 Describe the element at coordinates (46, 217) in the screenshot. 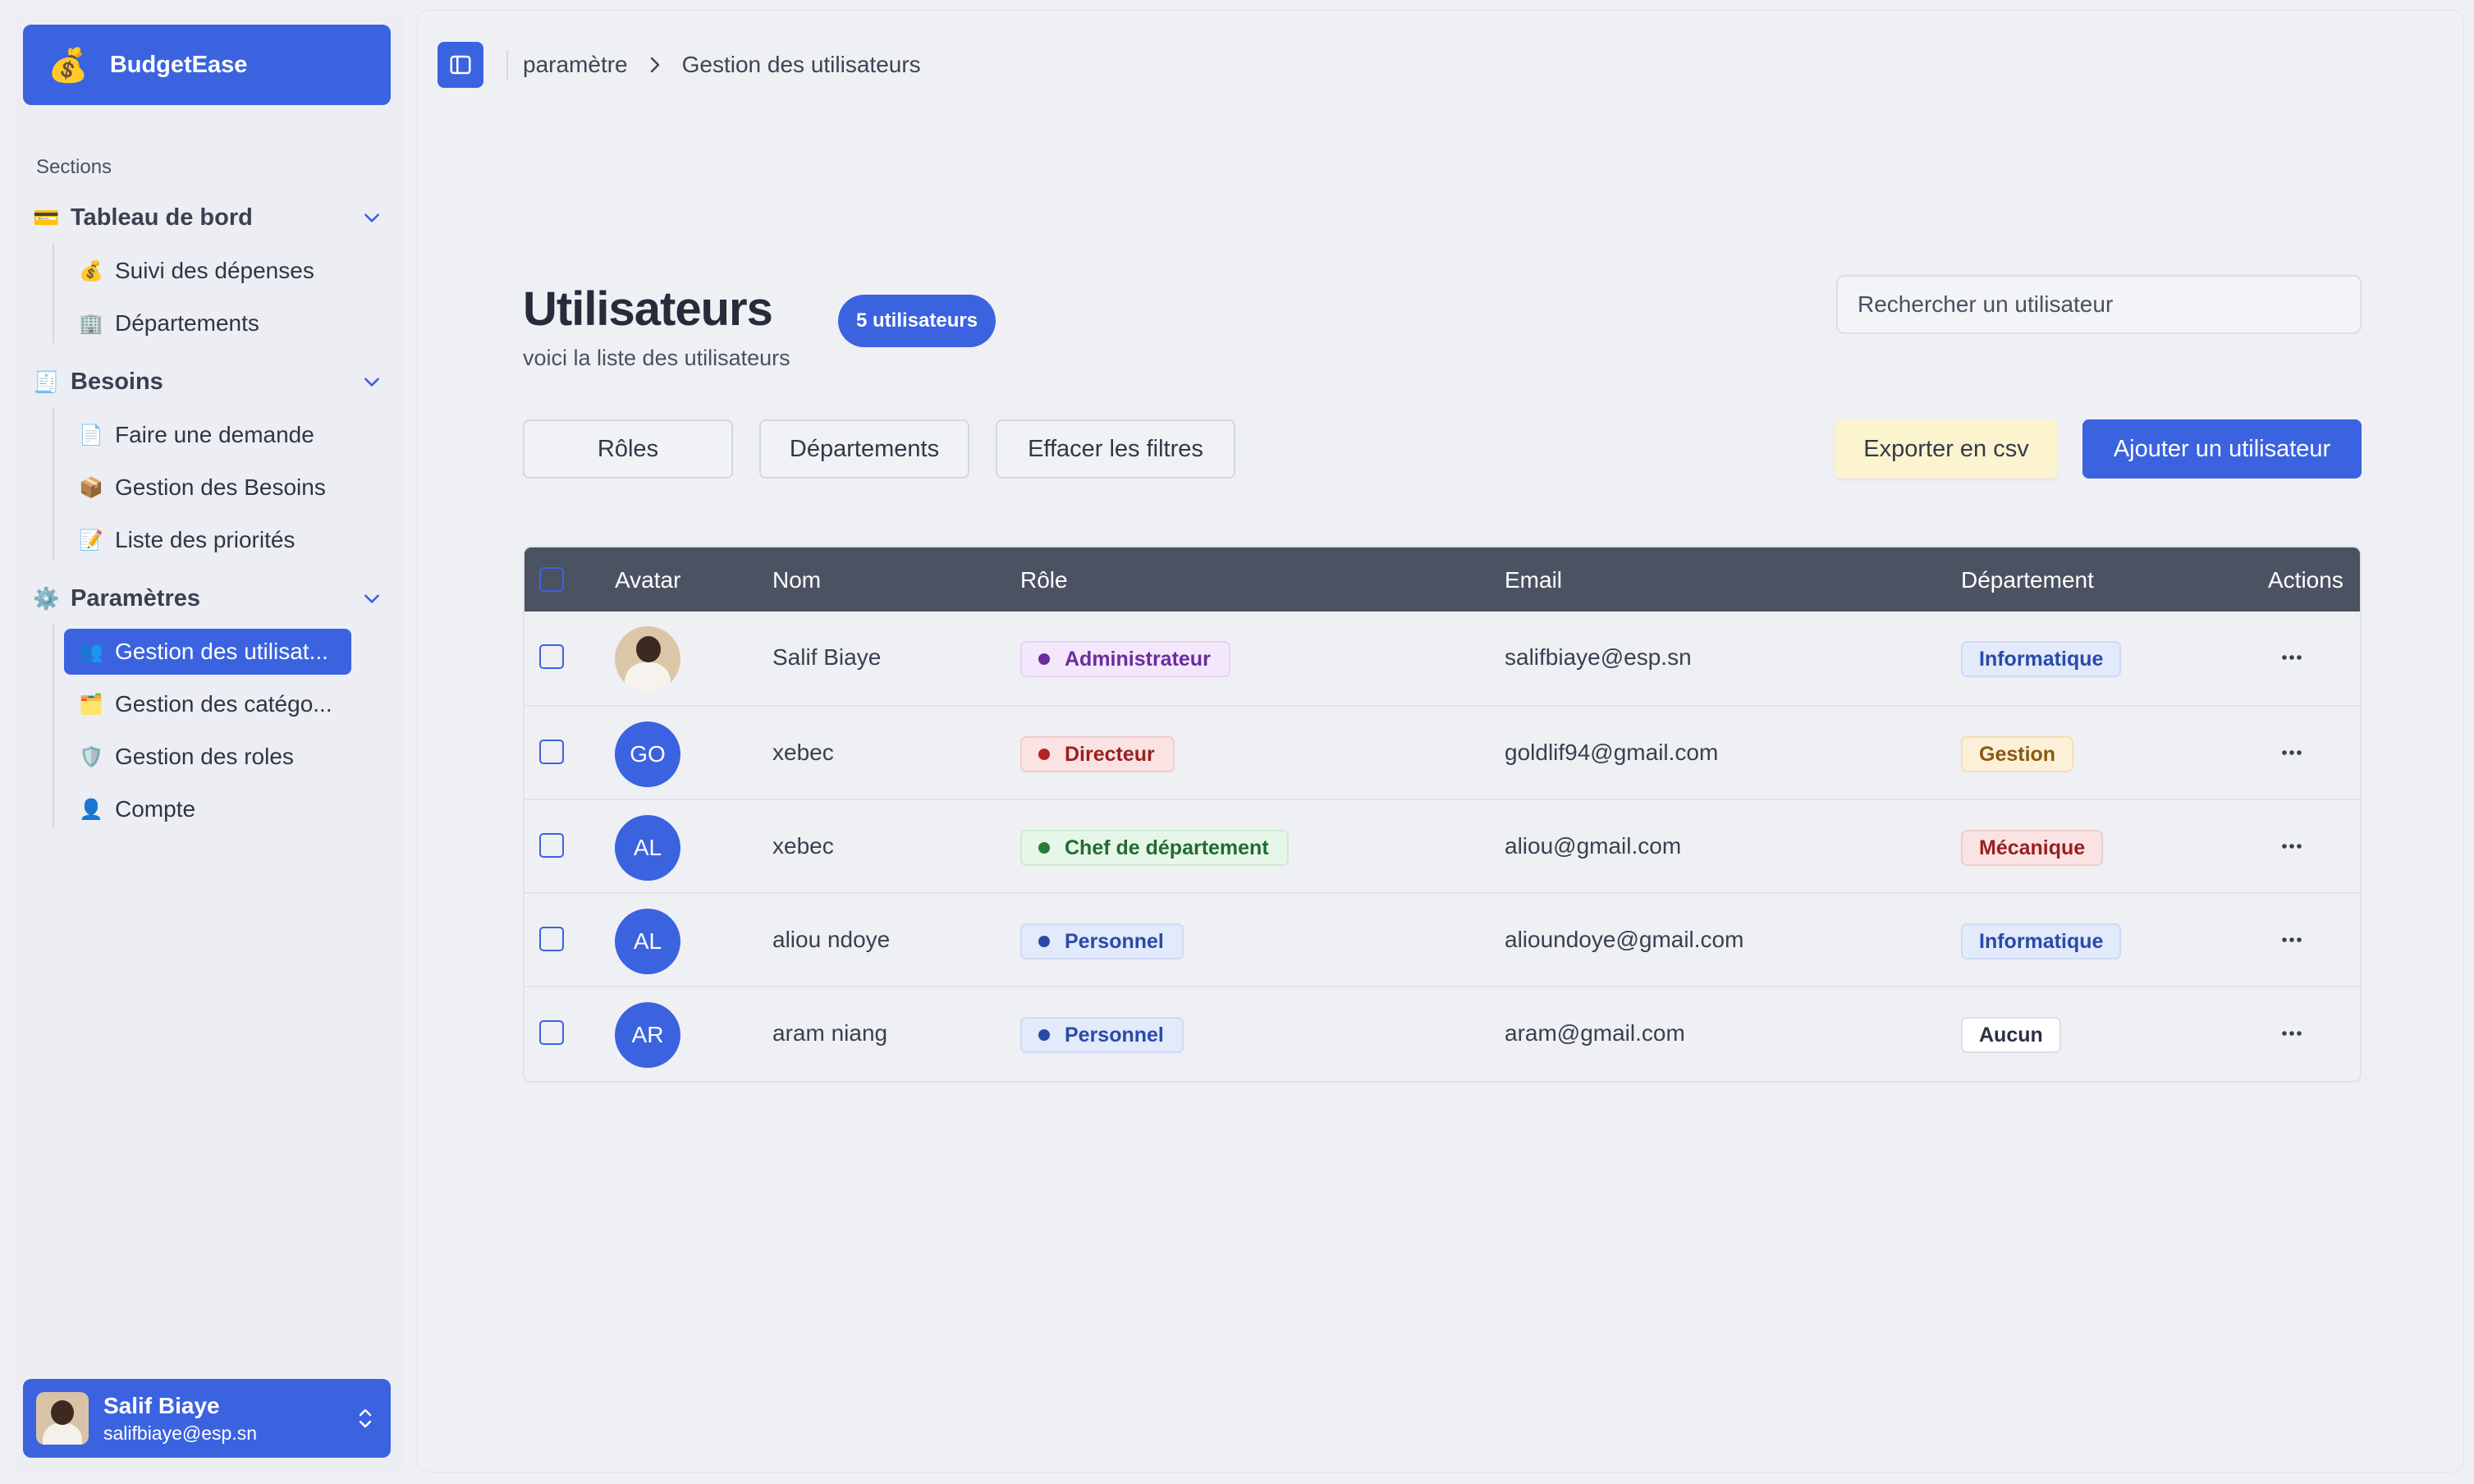

I see `credit-card-icon: 💳` at that location.